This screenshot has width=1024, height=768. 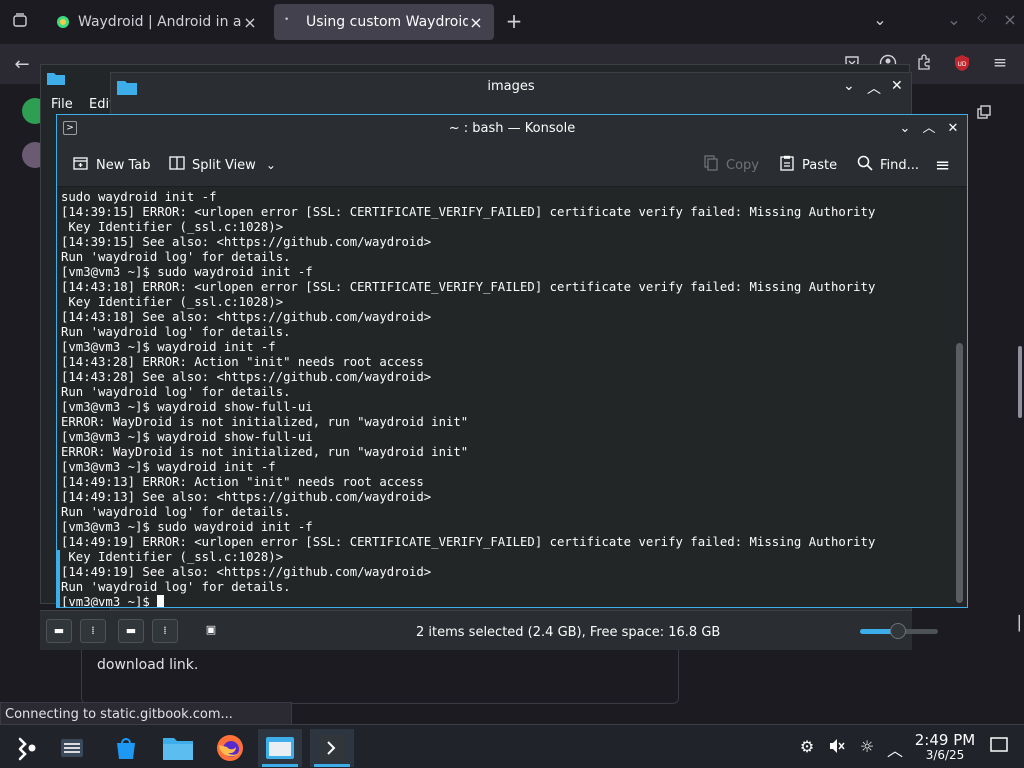 I want to click on menu-file: File, so click(x=62, y=104).